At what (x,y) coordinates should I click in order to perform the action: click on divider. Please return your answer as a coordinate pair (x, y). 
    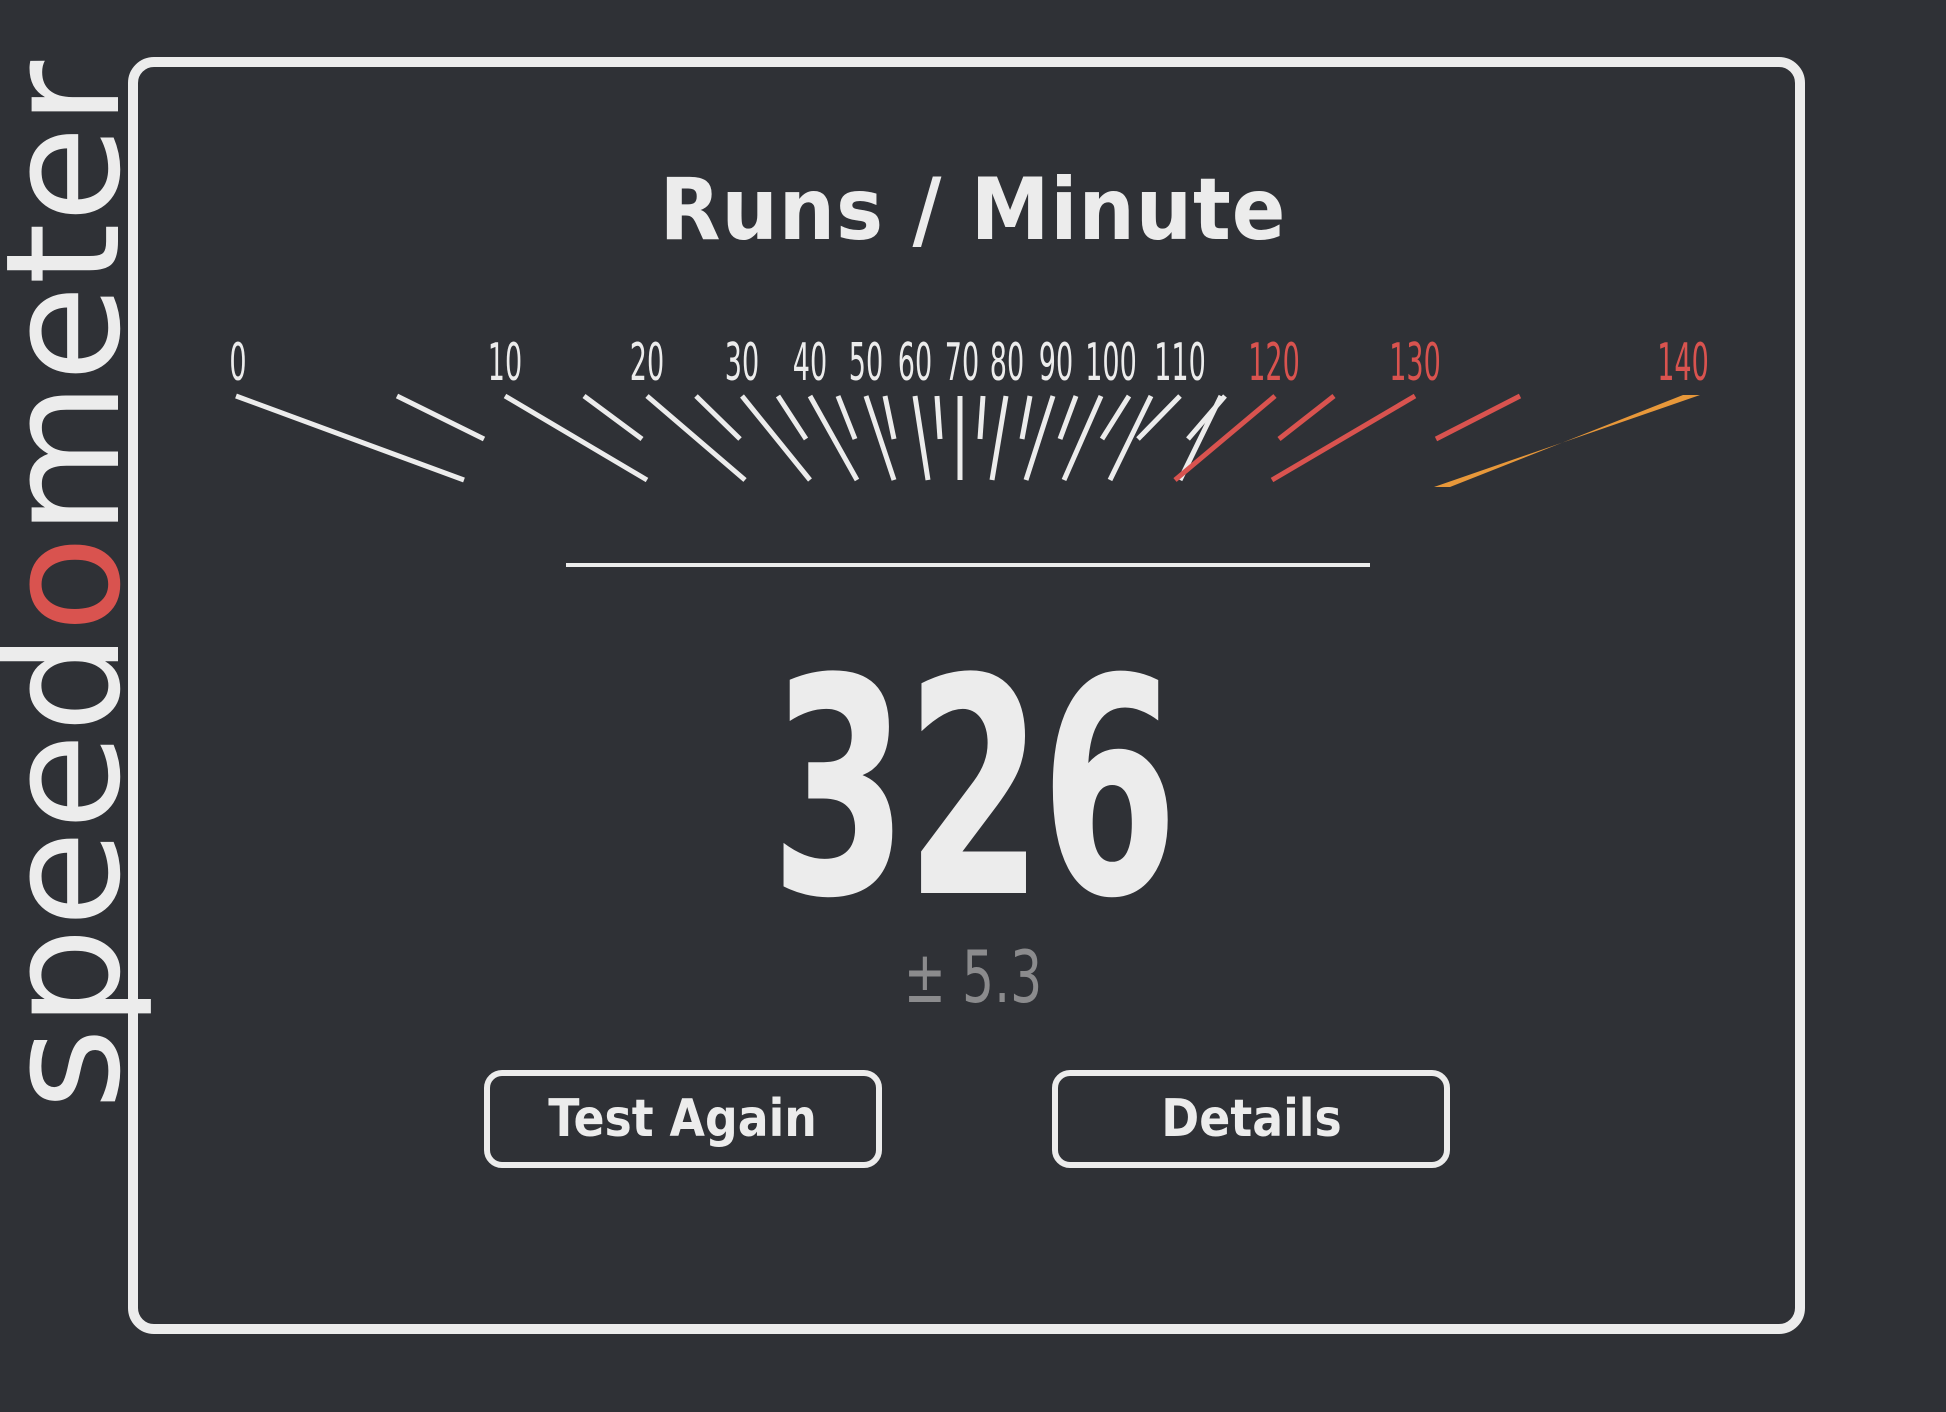
    Looking at the image, I should click on (968, 565).